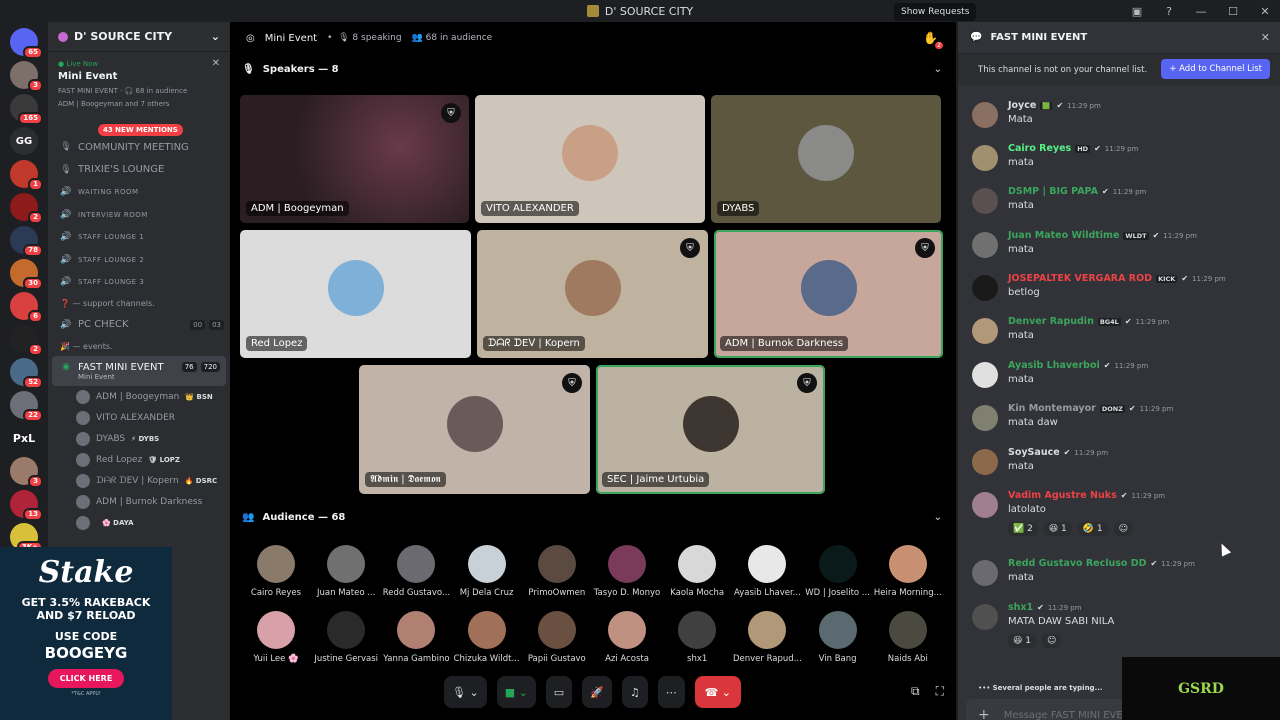 This screenshot has width=1280, height=720. Describe the element at coordinates (634, 692) in the screenshot. I see `soundboard-button: ♫` at that location.